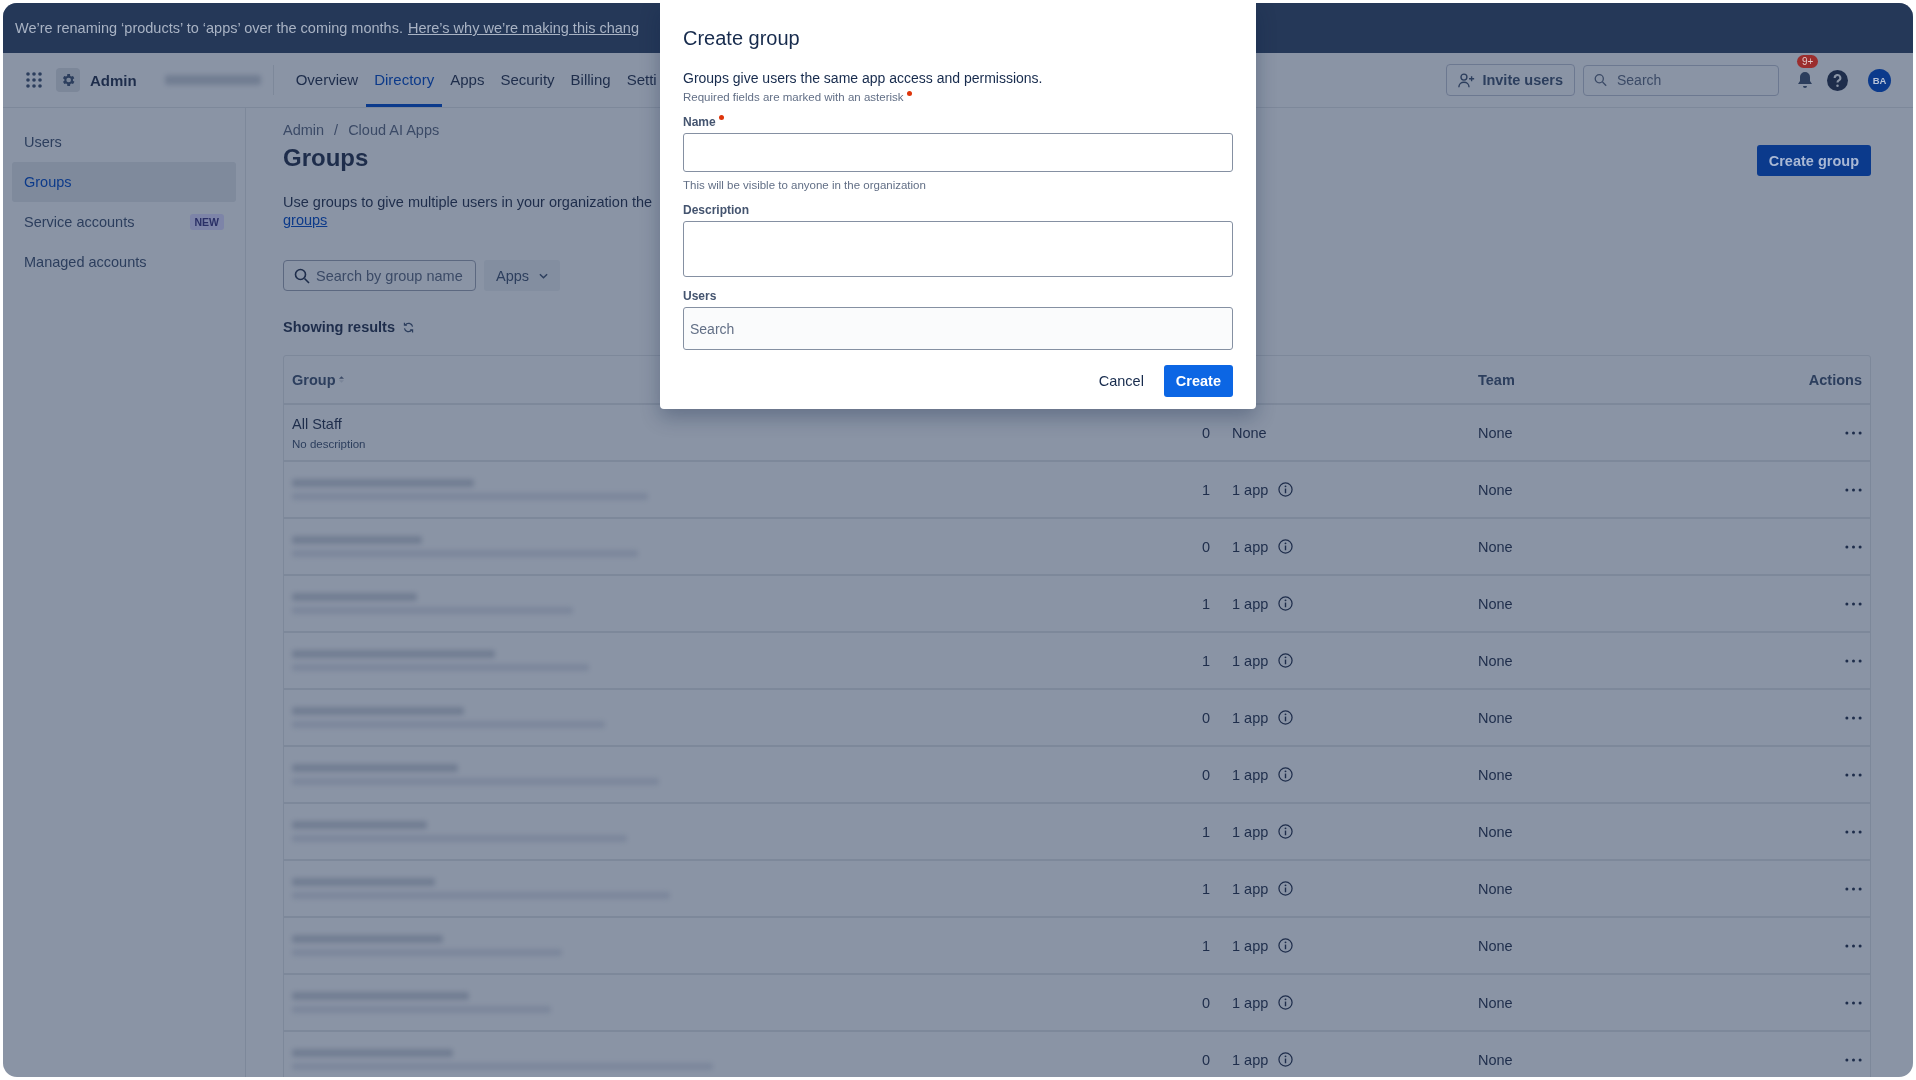  Describe the element at coordinates (805, 185) in the screenshot. I see `field-help-text: This will be visible to anyone in the organization` at that location.